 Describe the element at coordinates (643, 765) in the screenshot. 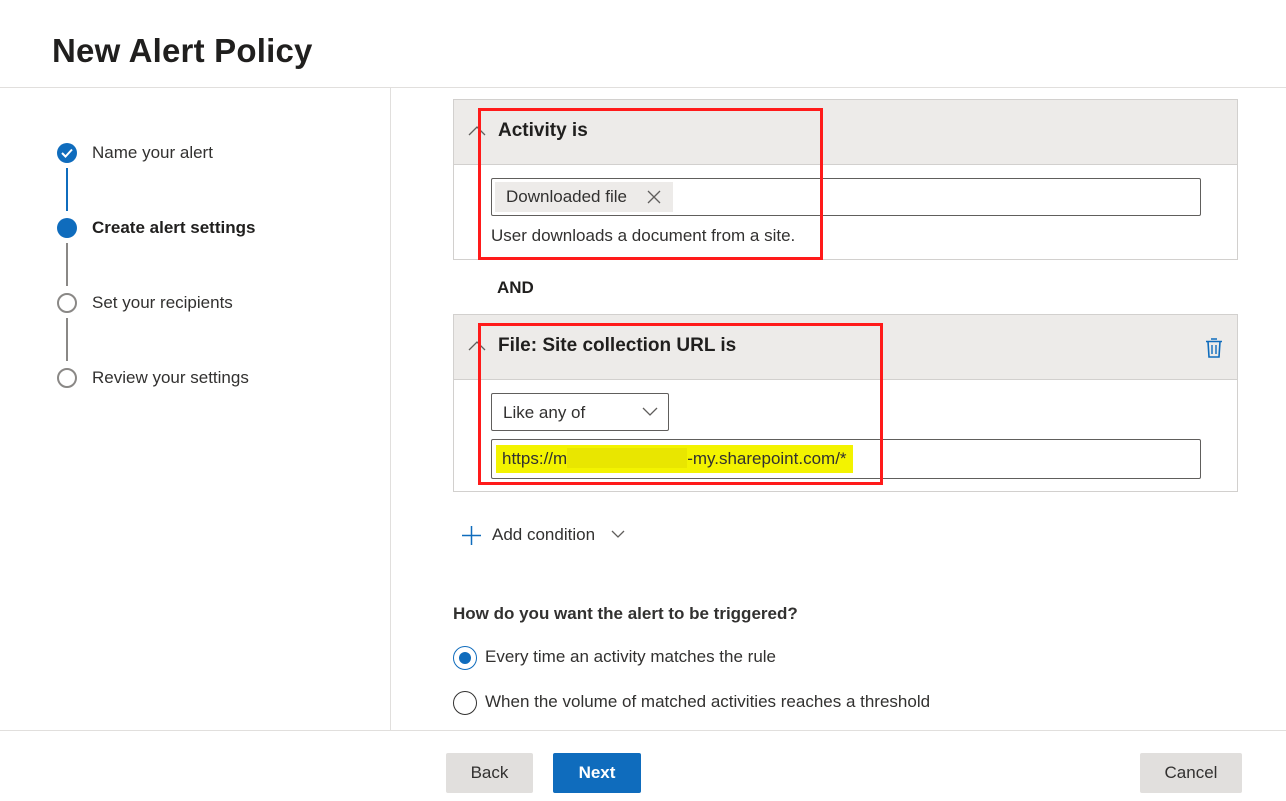

I see `wizard-footer: Back Next Cancel` at that location.